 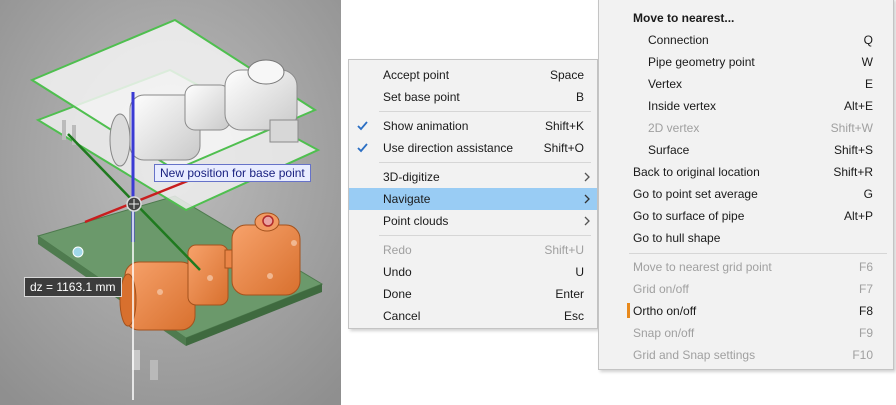 I want to click on menu-item-shortcut: E, so click(x=868, y=84).